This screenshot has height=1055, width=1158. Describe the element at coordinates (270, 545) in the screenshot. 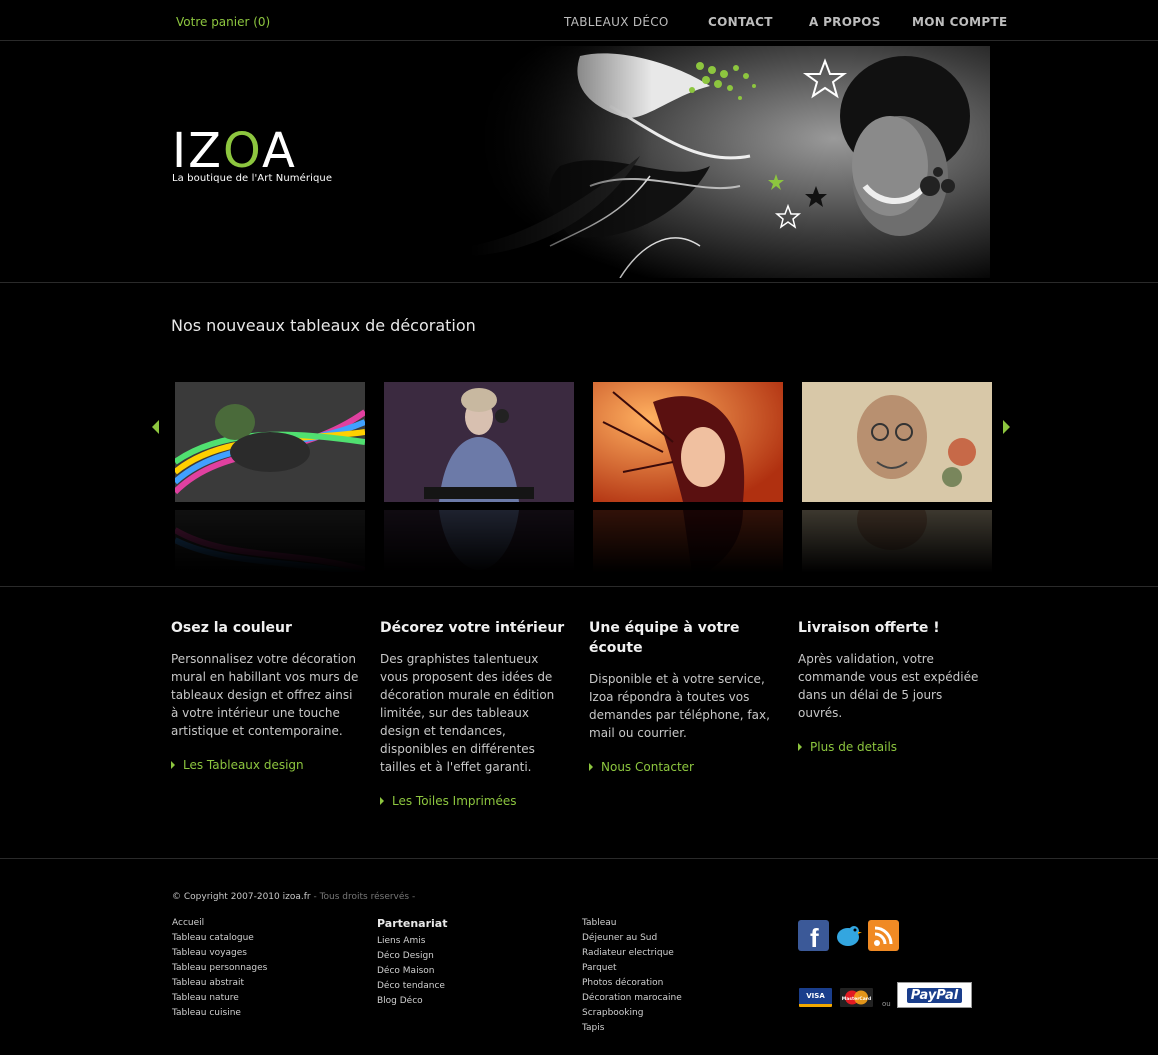

I see `carousel-item-1-reflection` at that location.